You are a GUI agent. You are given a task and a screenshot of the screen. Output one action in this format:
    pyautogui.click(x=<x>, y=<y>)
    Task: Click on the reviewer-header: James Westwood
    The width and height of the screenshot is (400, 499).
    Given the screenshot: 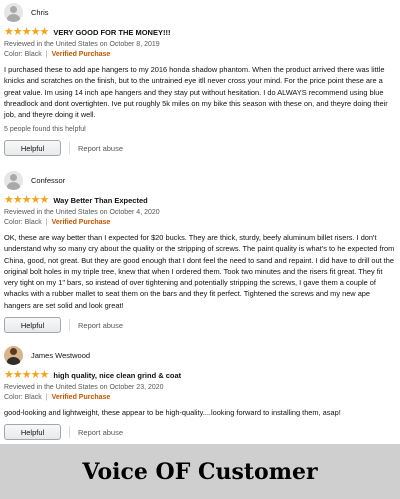 What is the action you would take?
    pyautogui.click(x=200, y=355)
    